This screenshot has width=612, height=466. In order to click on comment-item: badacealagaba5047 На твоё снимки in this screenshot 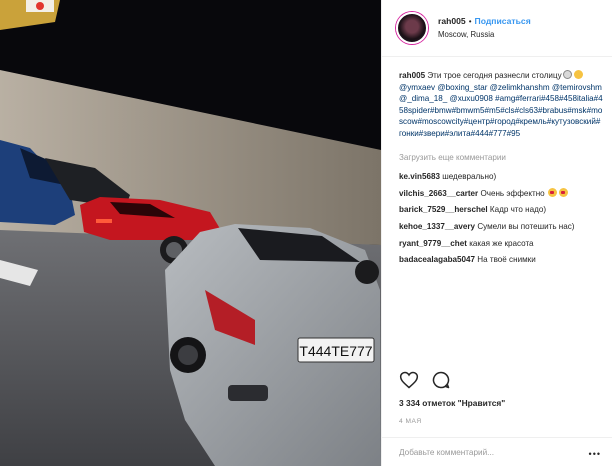, I will do `click(501, 260)`.